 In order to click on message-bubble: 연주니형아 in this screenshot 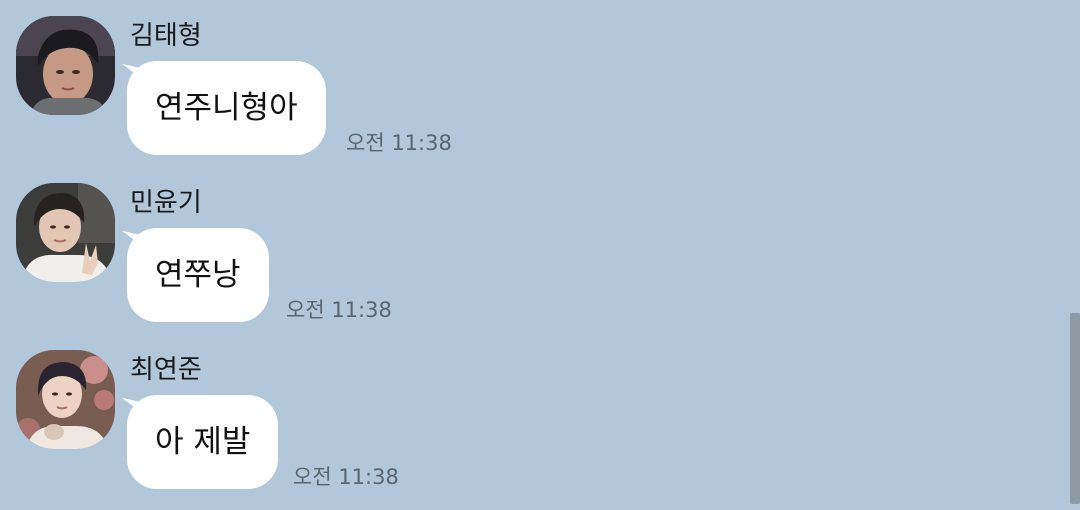, I will do `click(226, 108)`.